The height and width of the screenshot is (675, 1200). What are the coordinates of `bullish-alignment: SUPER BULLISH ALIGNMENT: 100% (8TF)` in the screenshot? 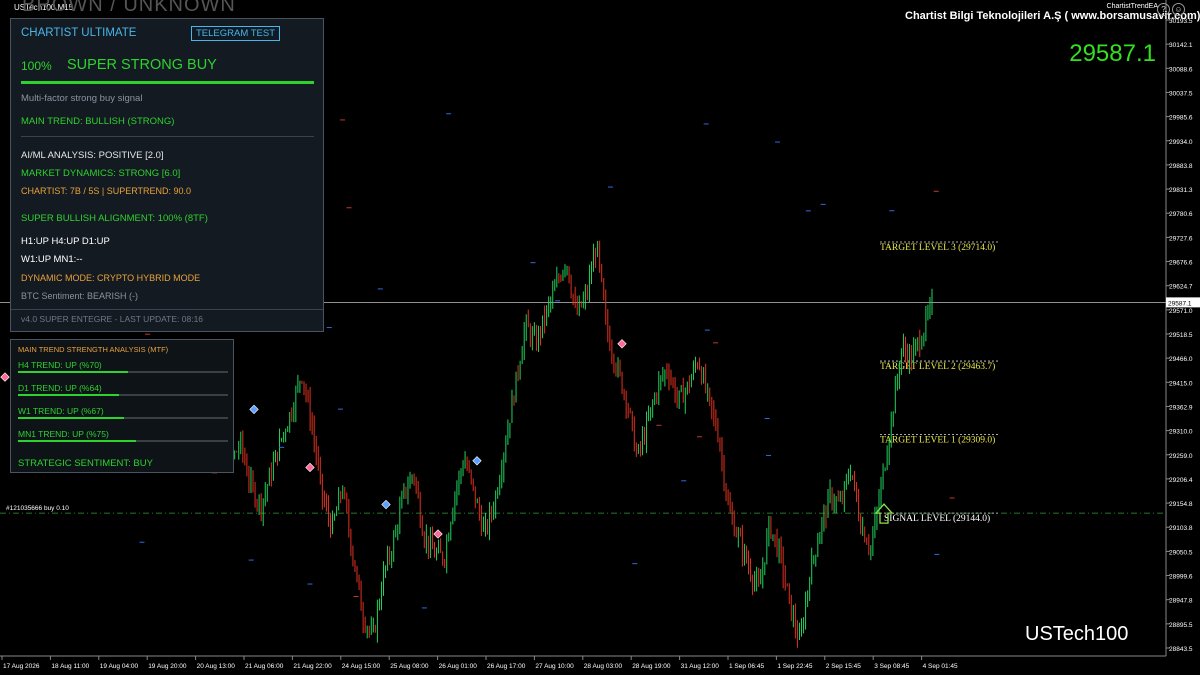 It's located at (114, 218).